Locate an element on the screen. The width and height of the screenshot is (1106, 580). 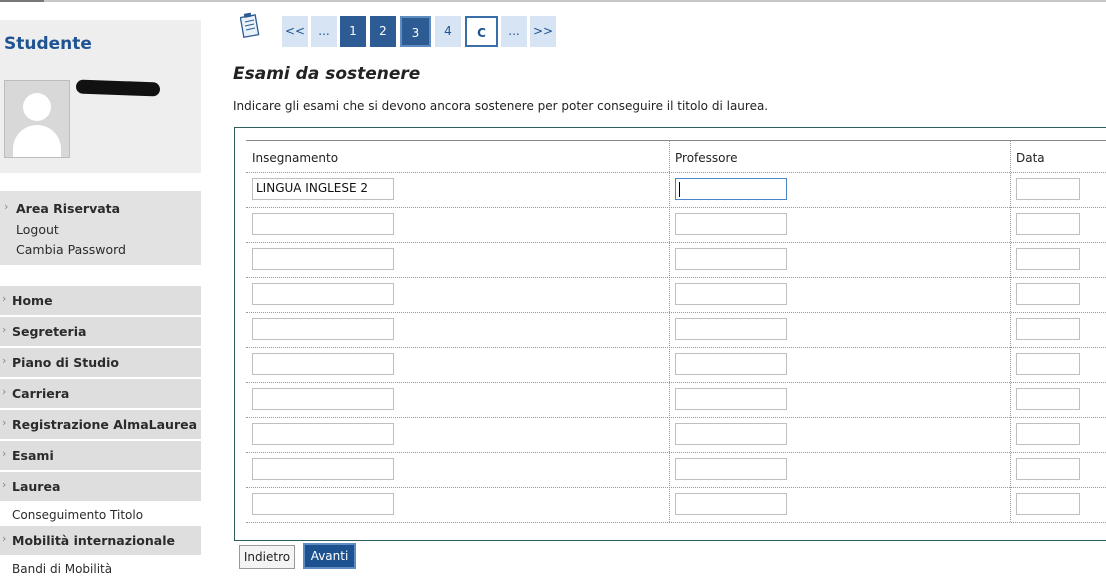
text-cursor is located at coordinates (679, 189).